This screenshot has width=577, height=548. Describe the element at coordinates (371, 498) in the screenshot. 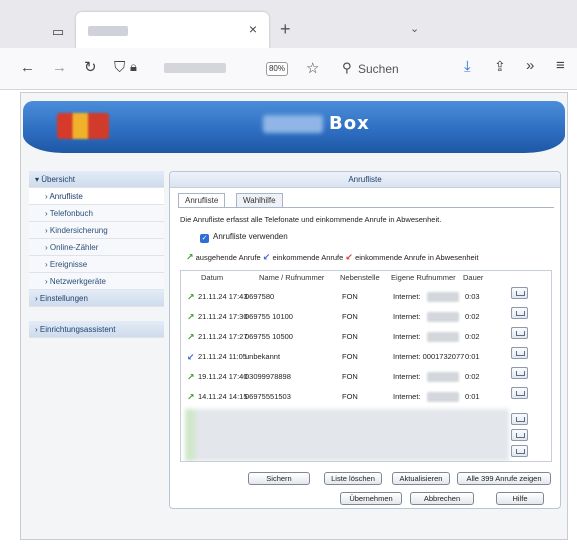

I see `apply-button: Übernehmen` at that location.